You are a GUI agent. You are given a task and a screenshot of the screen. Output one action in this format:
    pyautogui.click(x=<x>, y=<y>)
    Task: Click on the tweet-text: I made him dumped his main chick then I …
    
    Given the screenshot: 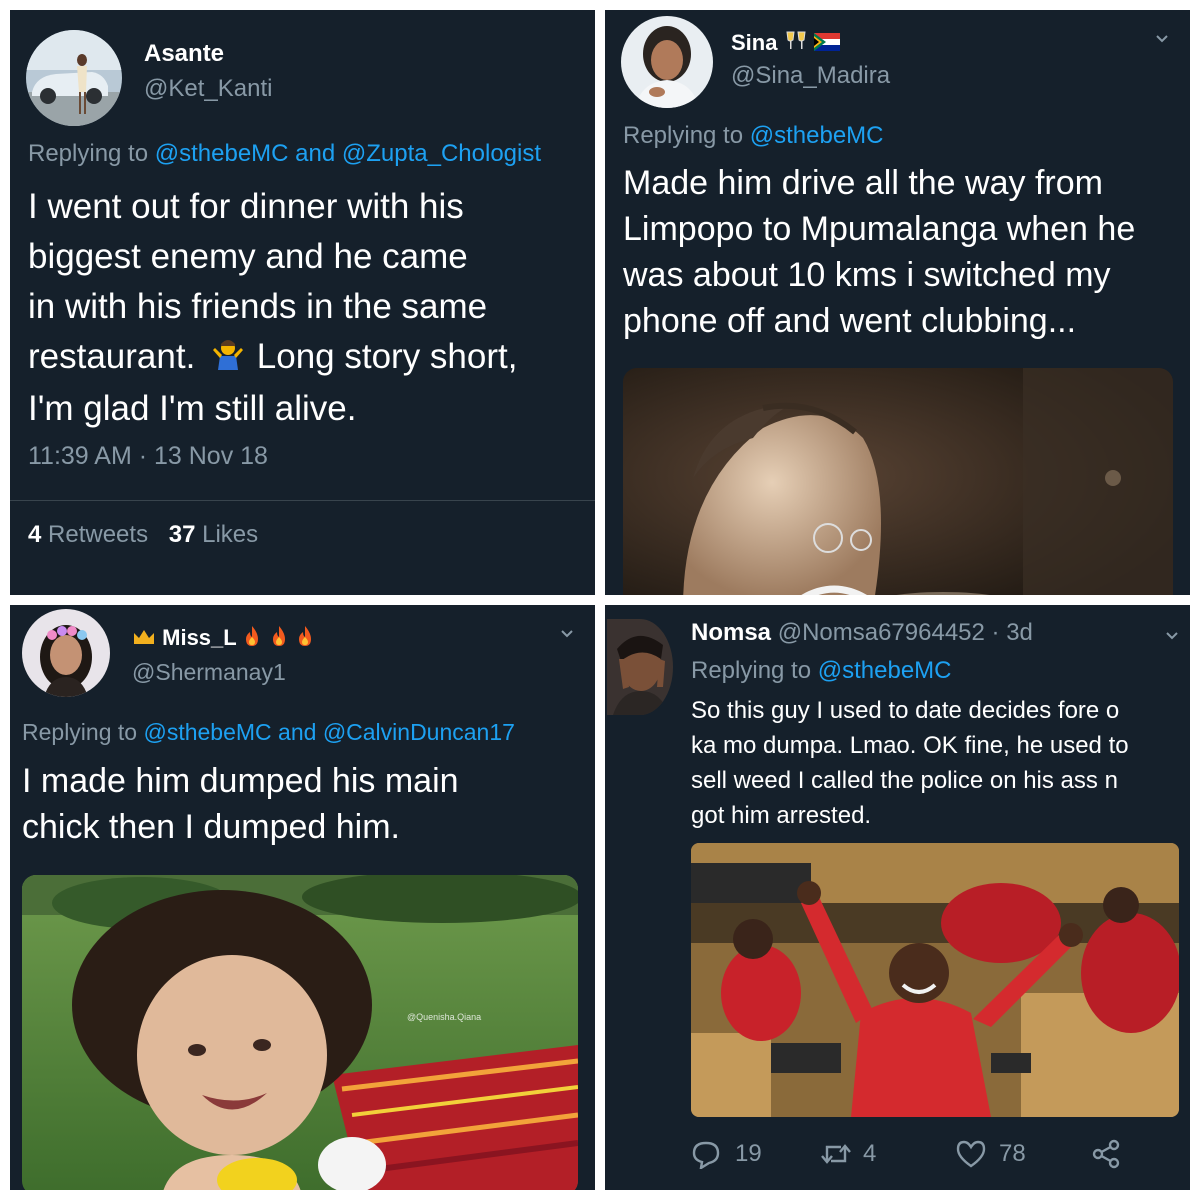 What is the action you would take?
    pyautogui.click(x=304, y=804)
    